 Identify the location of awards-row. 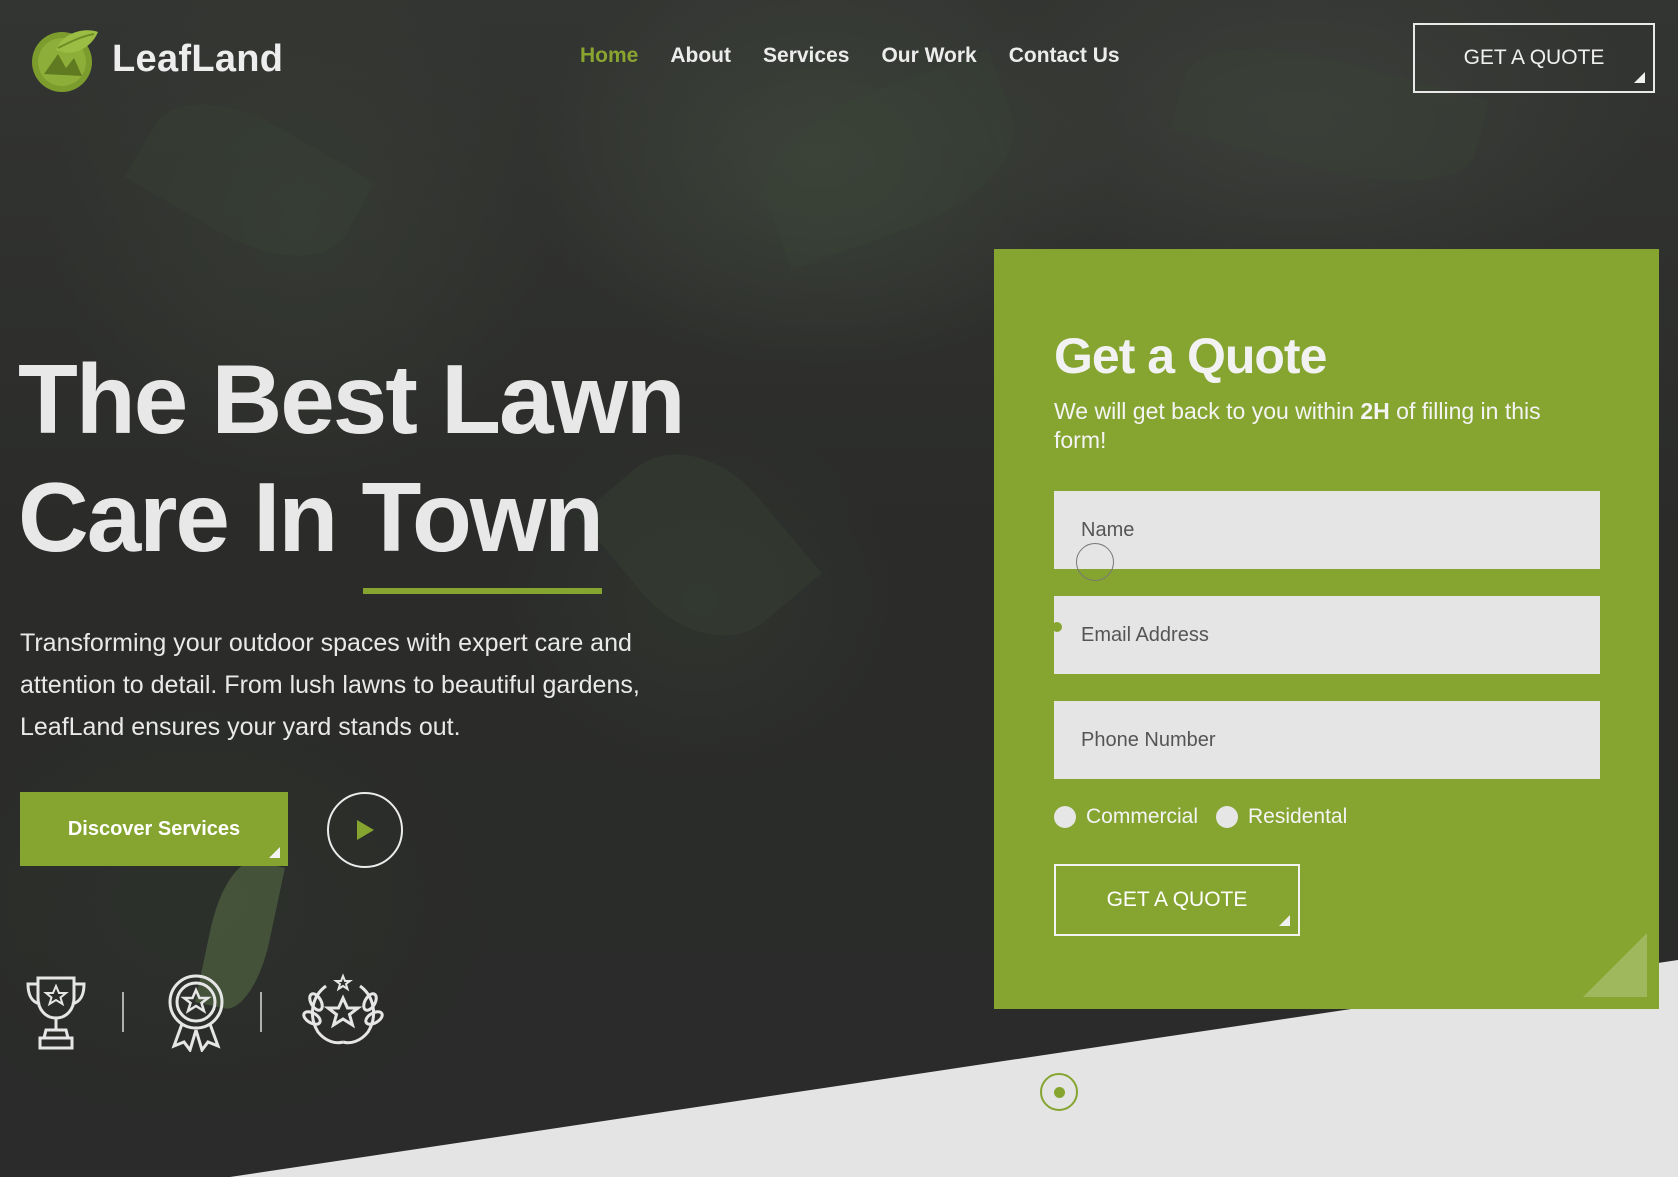
(203, 1012).